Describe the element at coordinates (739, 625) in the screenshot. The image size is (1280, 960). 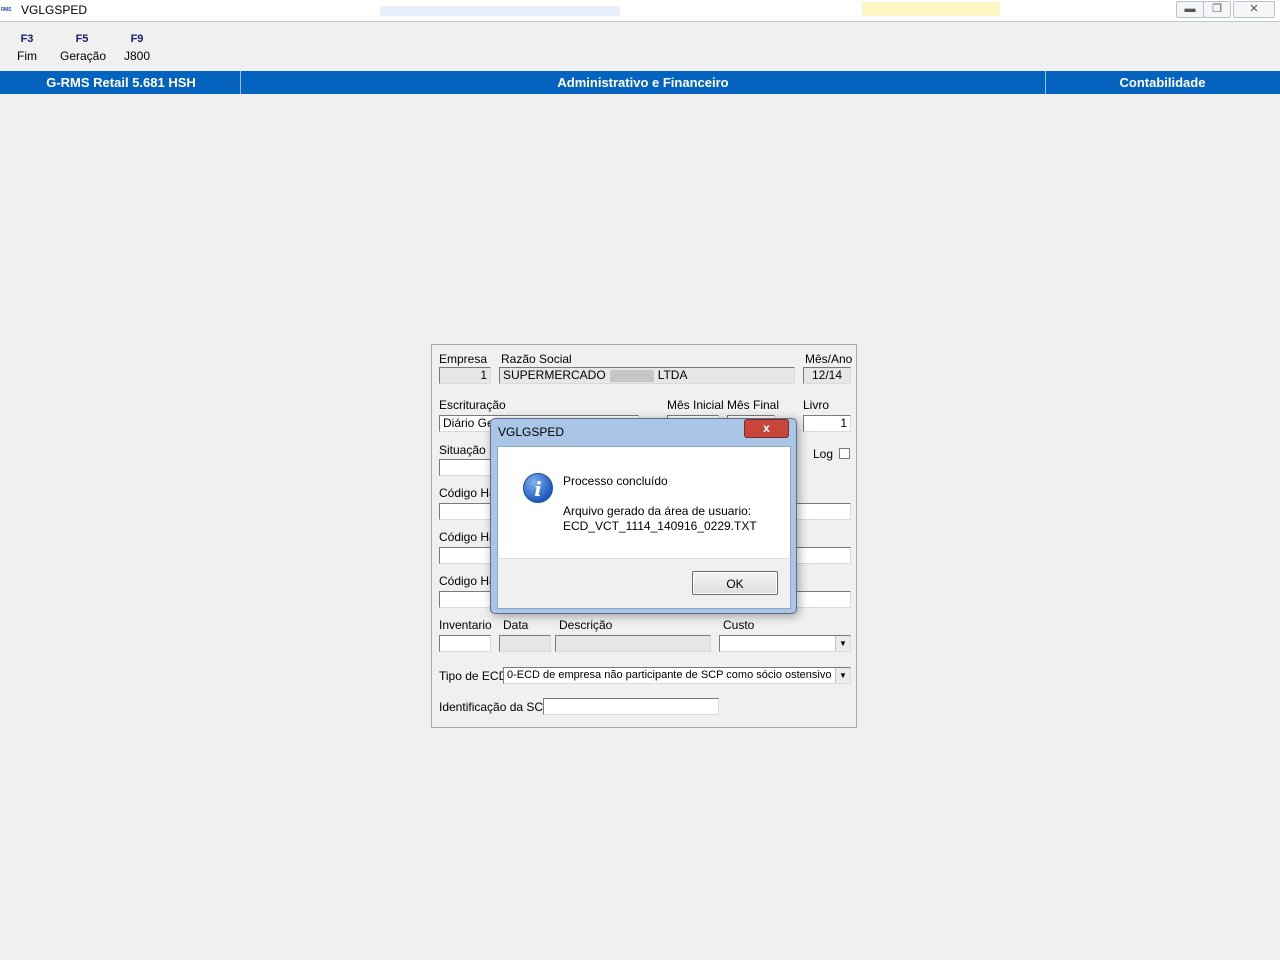
I see `custo-label: Custo` at that location.